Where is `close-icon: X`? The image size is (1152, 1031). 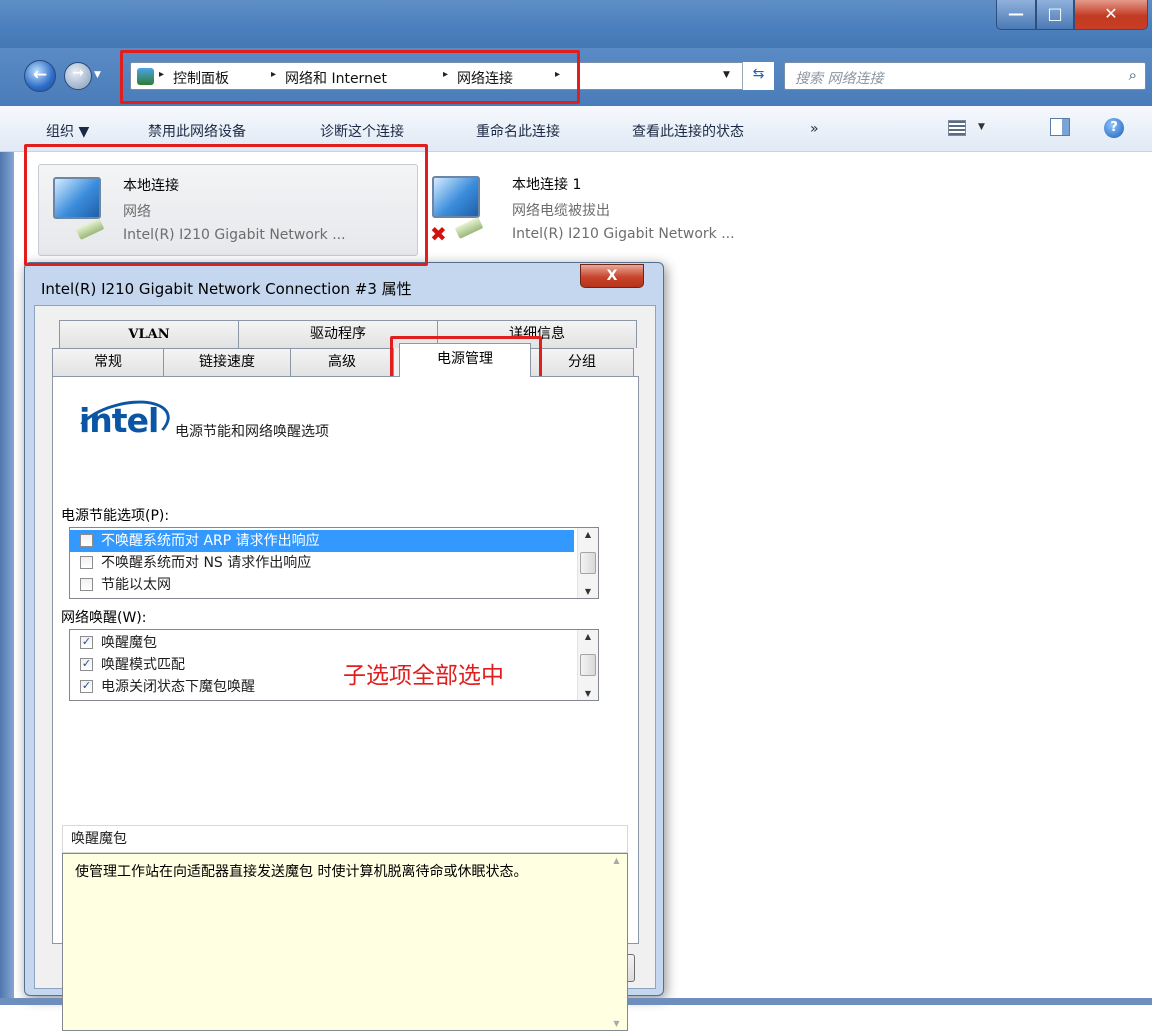
close-icon: X is located at coordinates (612, 276).